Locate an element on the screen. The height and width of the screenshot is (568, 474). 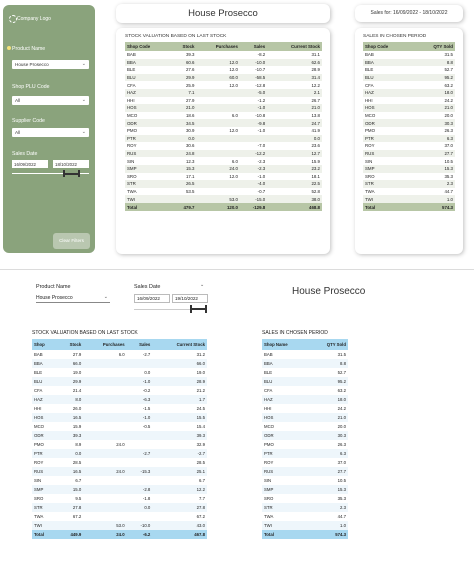
table-cell: -1.8 is located at coordinates (146, 498).